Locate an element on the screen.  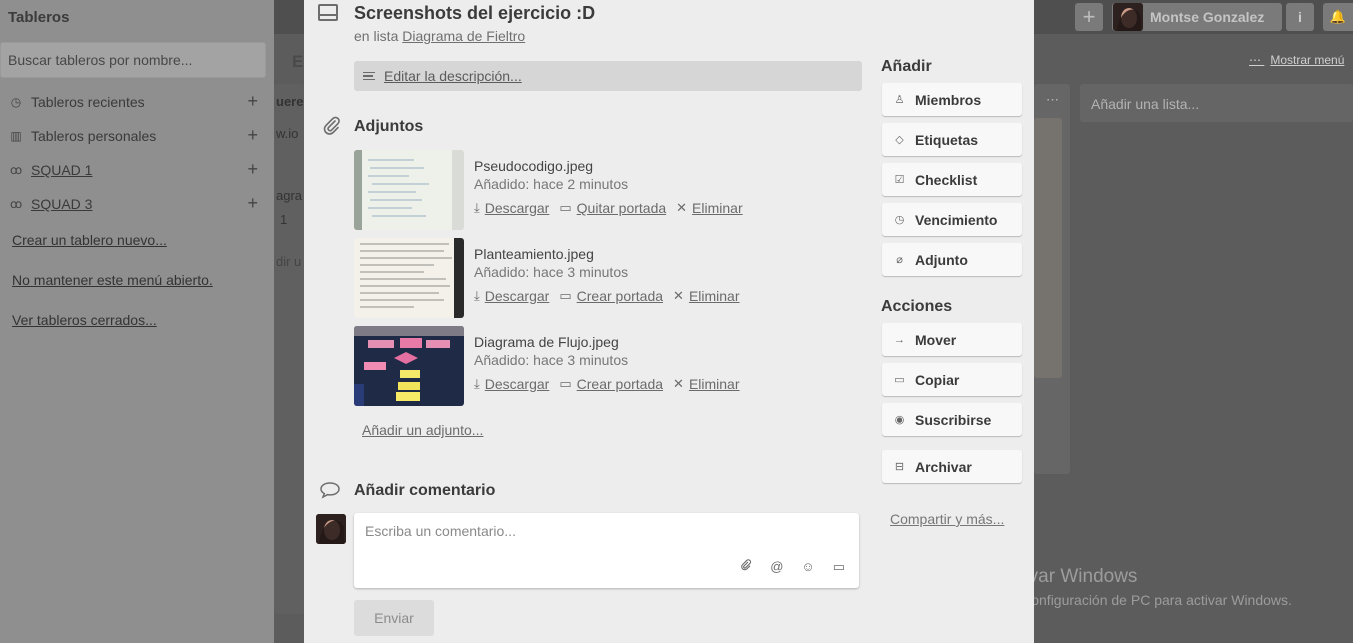
sidebar-title: Tableros is located at coordinates (39, 17).